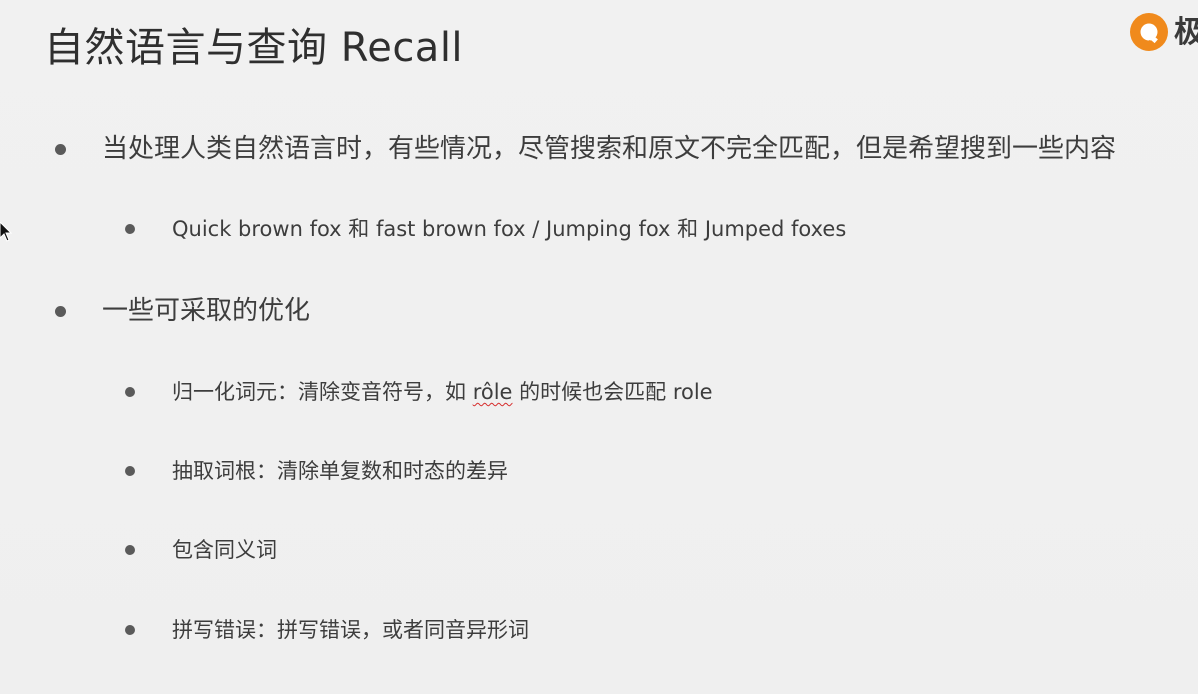 The image size is (1198, 694). What do you see at coordinates (355, 311) in the screenshot?
I see `list-item: 一些可采取的优化` at bounding box center [355, 311].